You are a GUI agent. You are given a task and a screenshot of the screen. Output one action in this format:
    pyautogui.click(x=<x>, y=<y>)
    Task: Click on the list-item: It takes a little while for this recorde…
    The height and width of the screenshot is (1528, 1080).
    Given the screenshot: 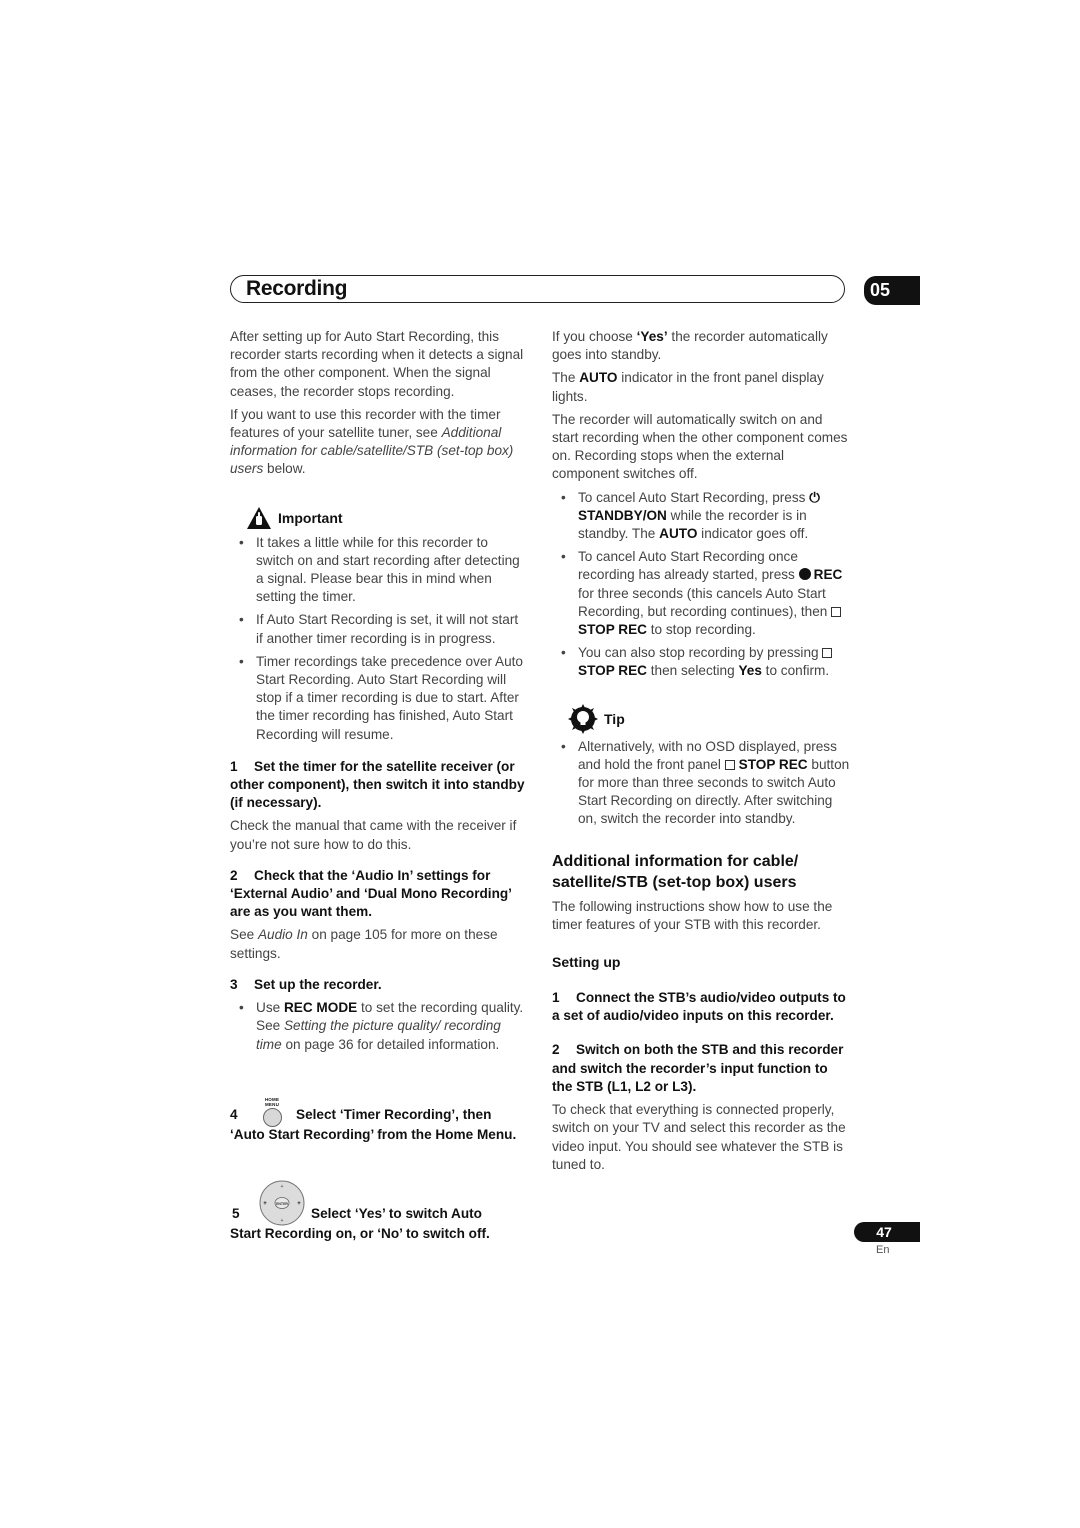 What is the action you would take?
    pyautogui.click(x=383, y=570)
    